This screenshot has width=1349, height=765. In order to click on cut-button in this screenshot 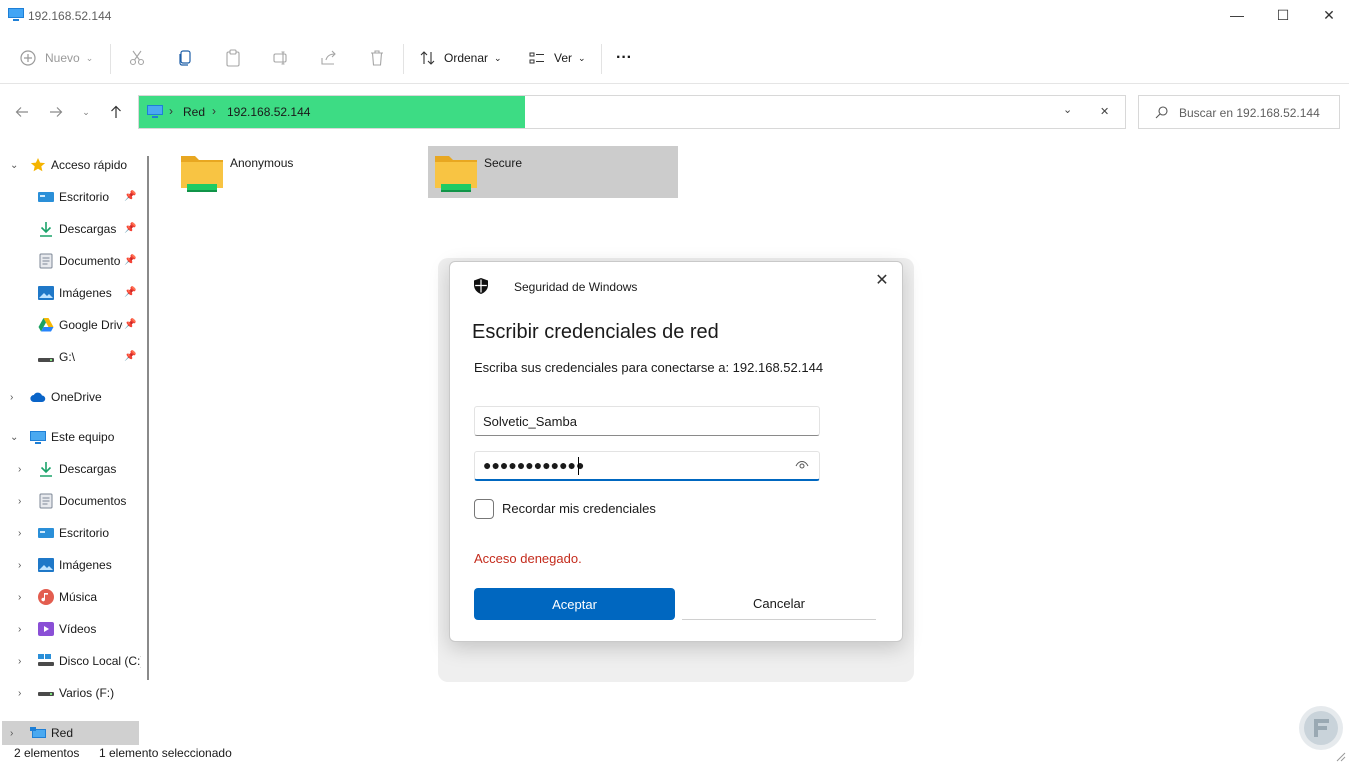, I will do `click(137, 58)`.